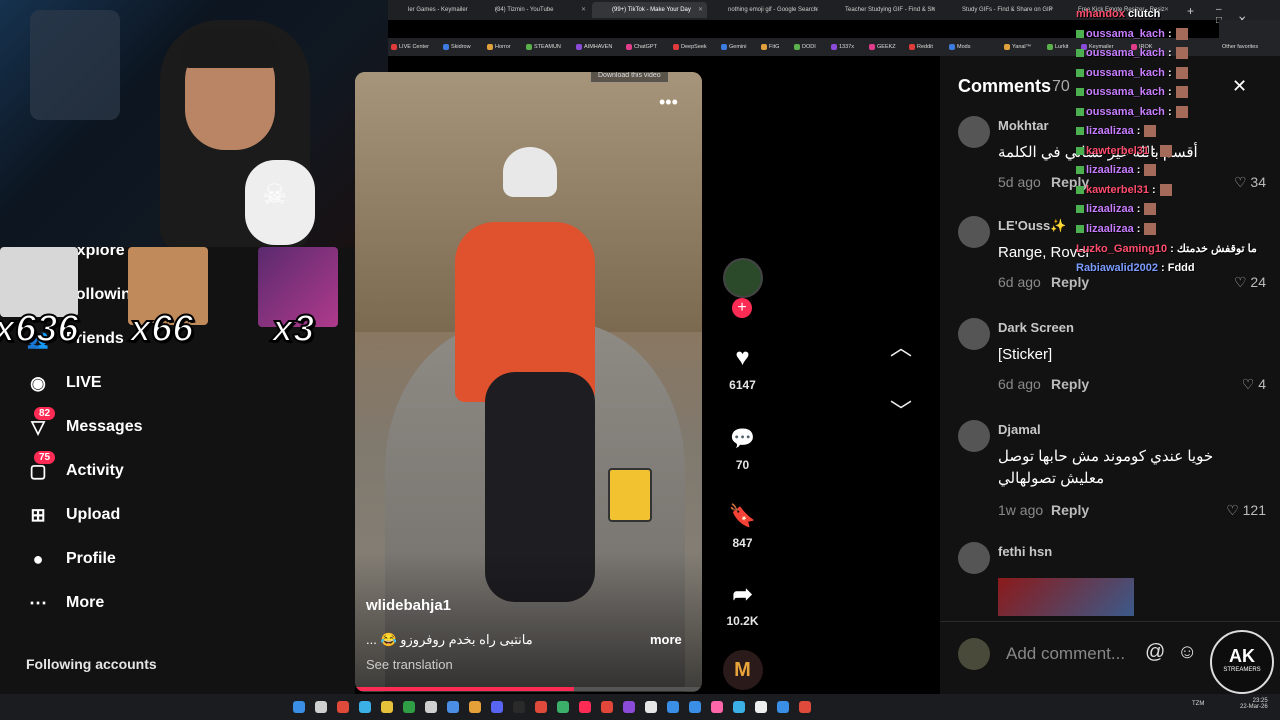 The image size is (1280, 720). Describe the element at coordinates (74, 468) in the screenshot. I see `sidebar-item-activity: ▢ 75 Activity` at that location.